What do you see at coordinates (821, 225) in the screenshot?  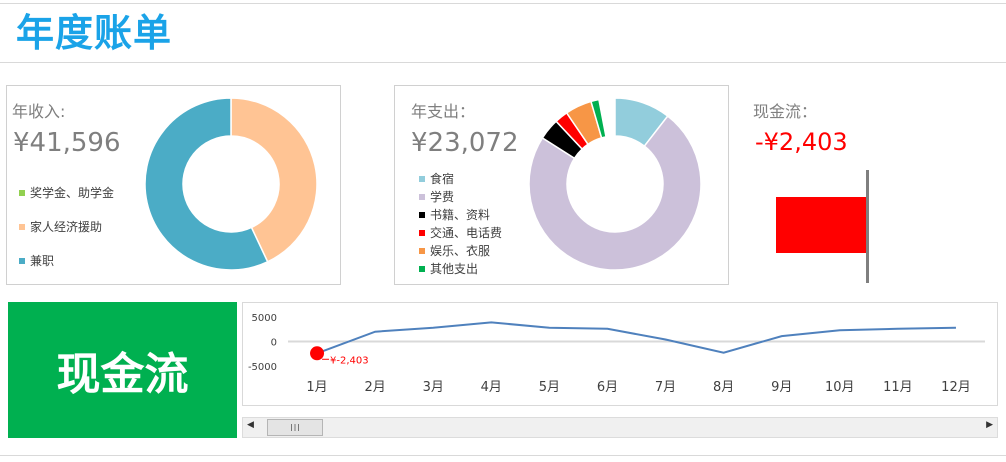 I see `cashflow-bar` at bounding box center [821, 225].